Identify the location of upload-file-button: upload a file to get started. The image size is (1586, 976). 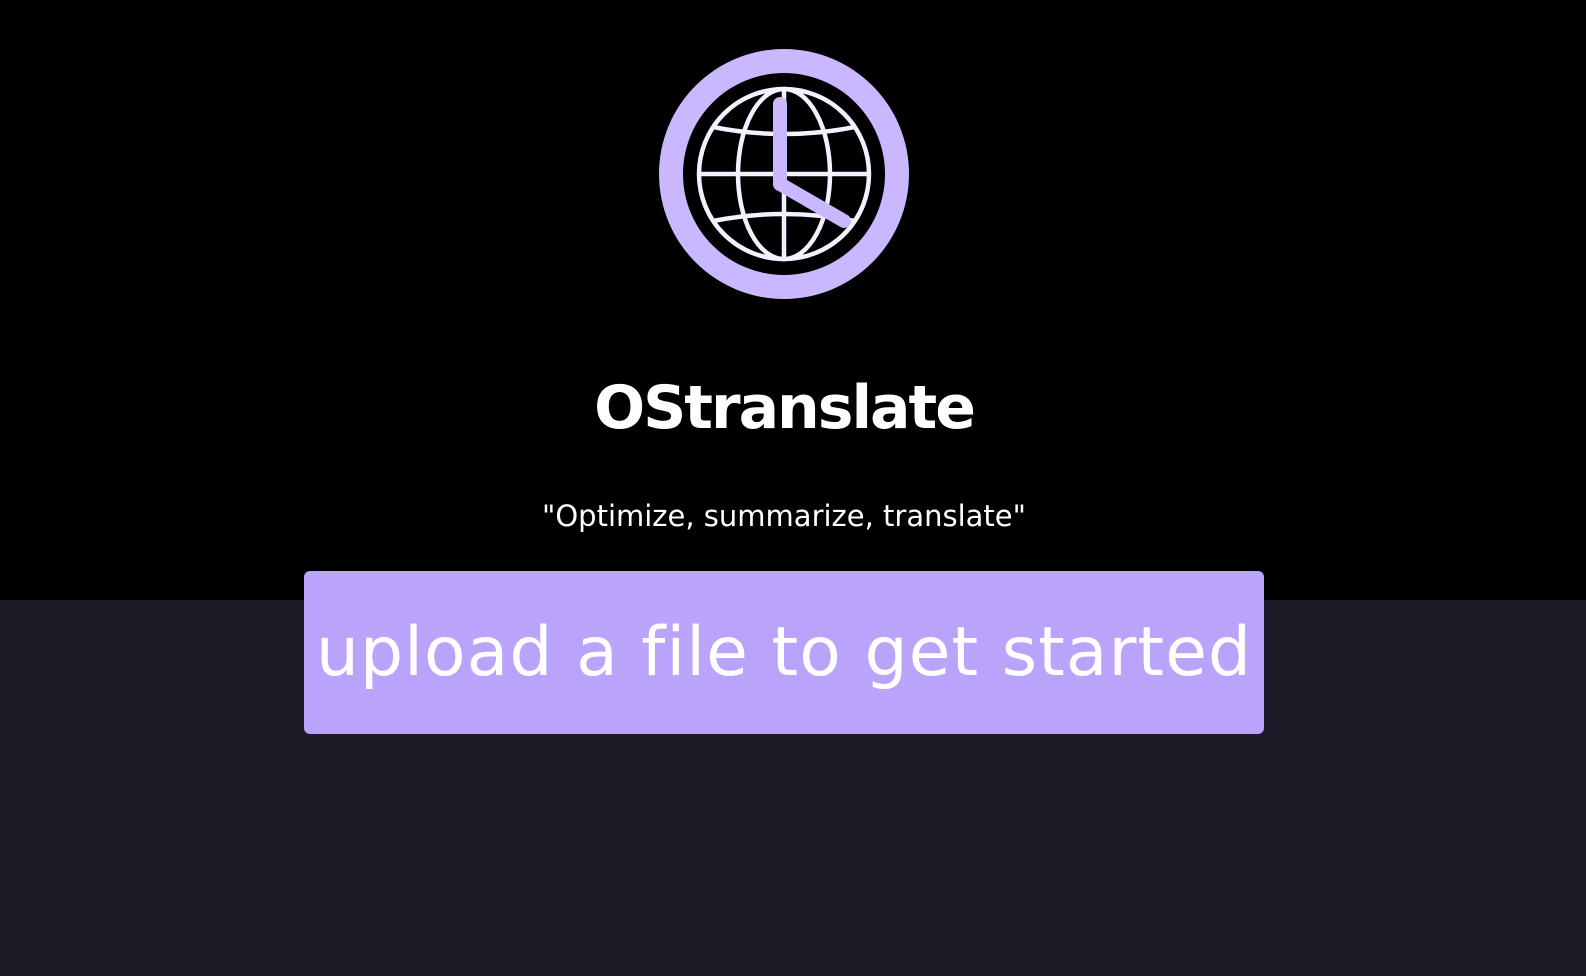
(784, 652).